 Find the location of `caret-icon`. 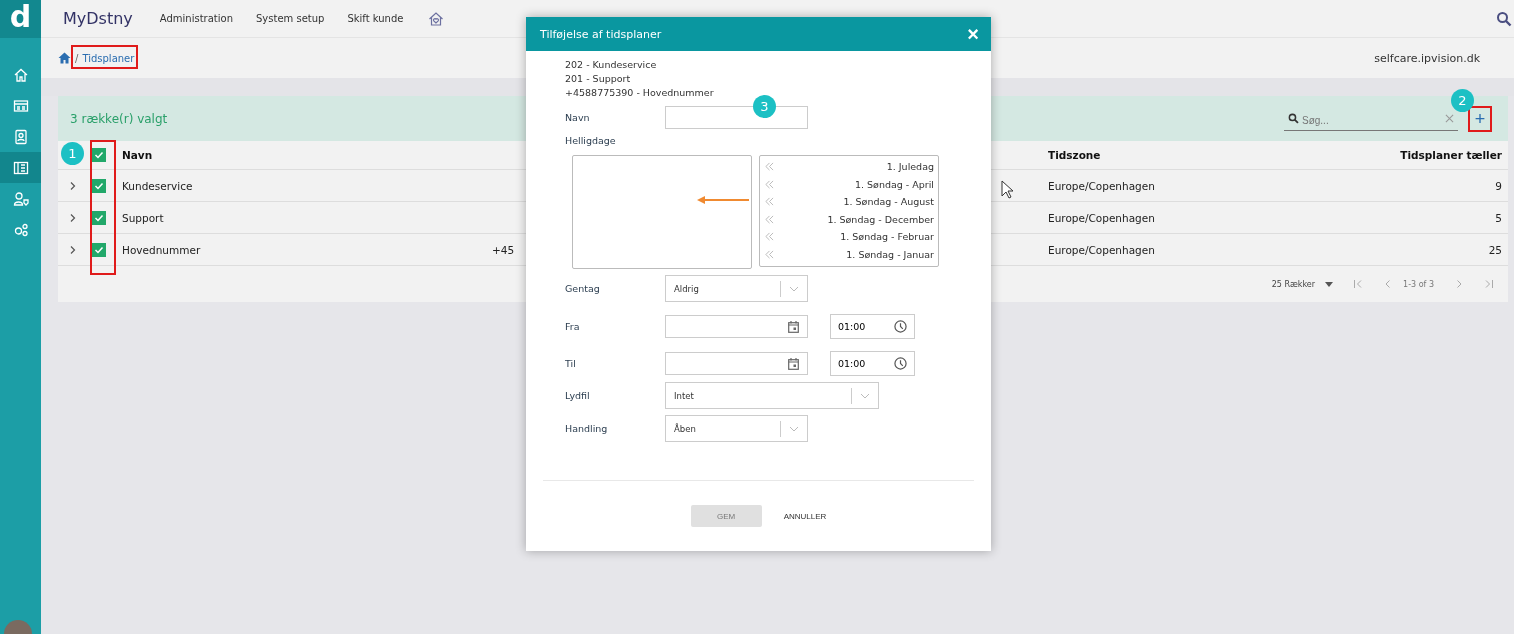

caret-icon is located at coordinates (1329, 284).